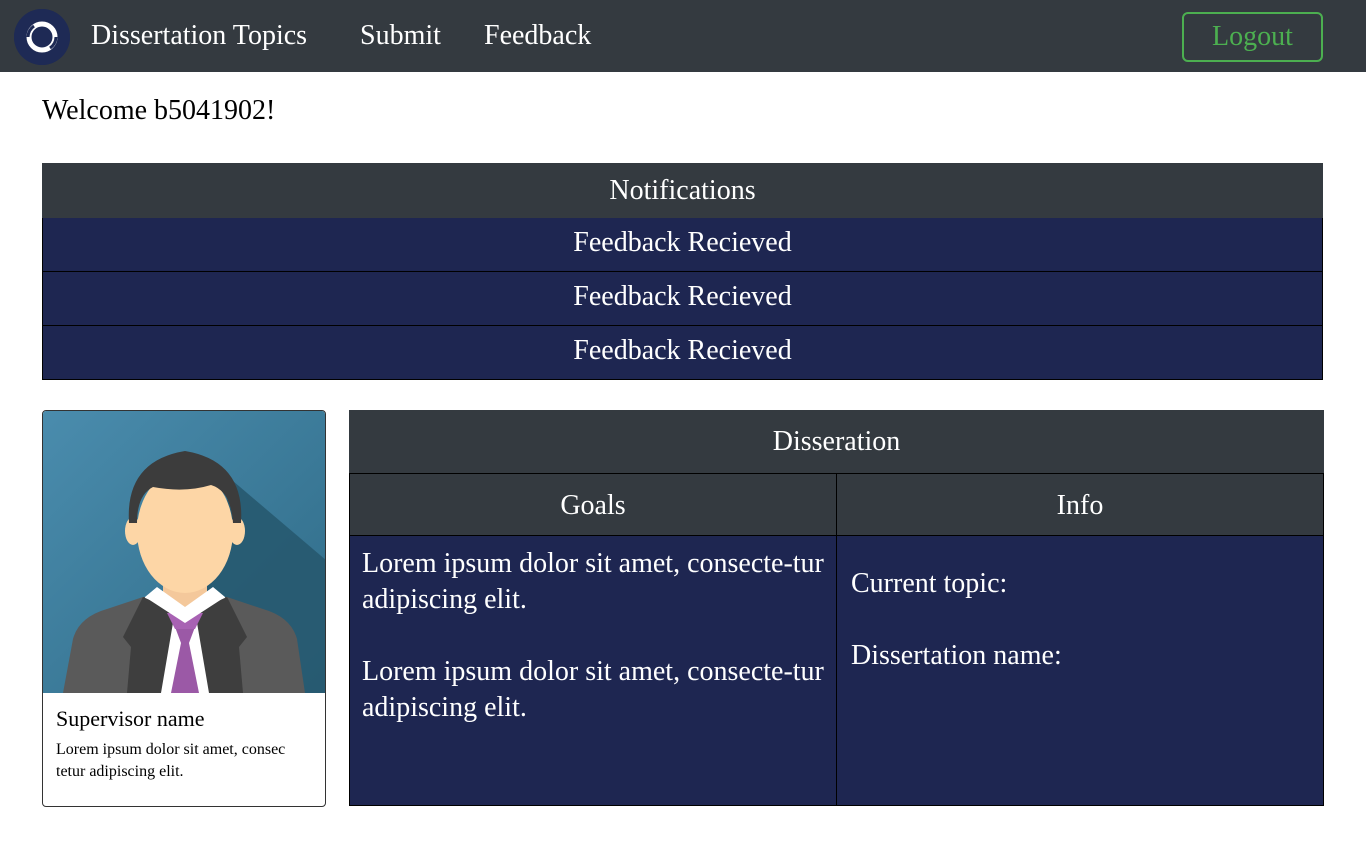 This screenshot has height=864, width=1366. What do you see at coordinates (956, 655) in the screenshot?
I see `dissertation-name-label: Dissertation name:` at bounding box center [956, 655].